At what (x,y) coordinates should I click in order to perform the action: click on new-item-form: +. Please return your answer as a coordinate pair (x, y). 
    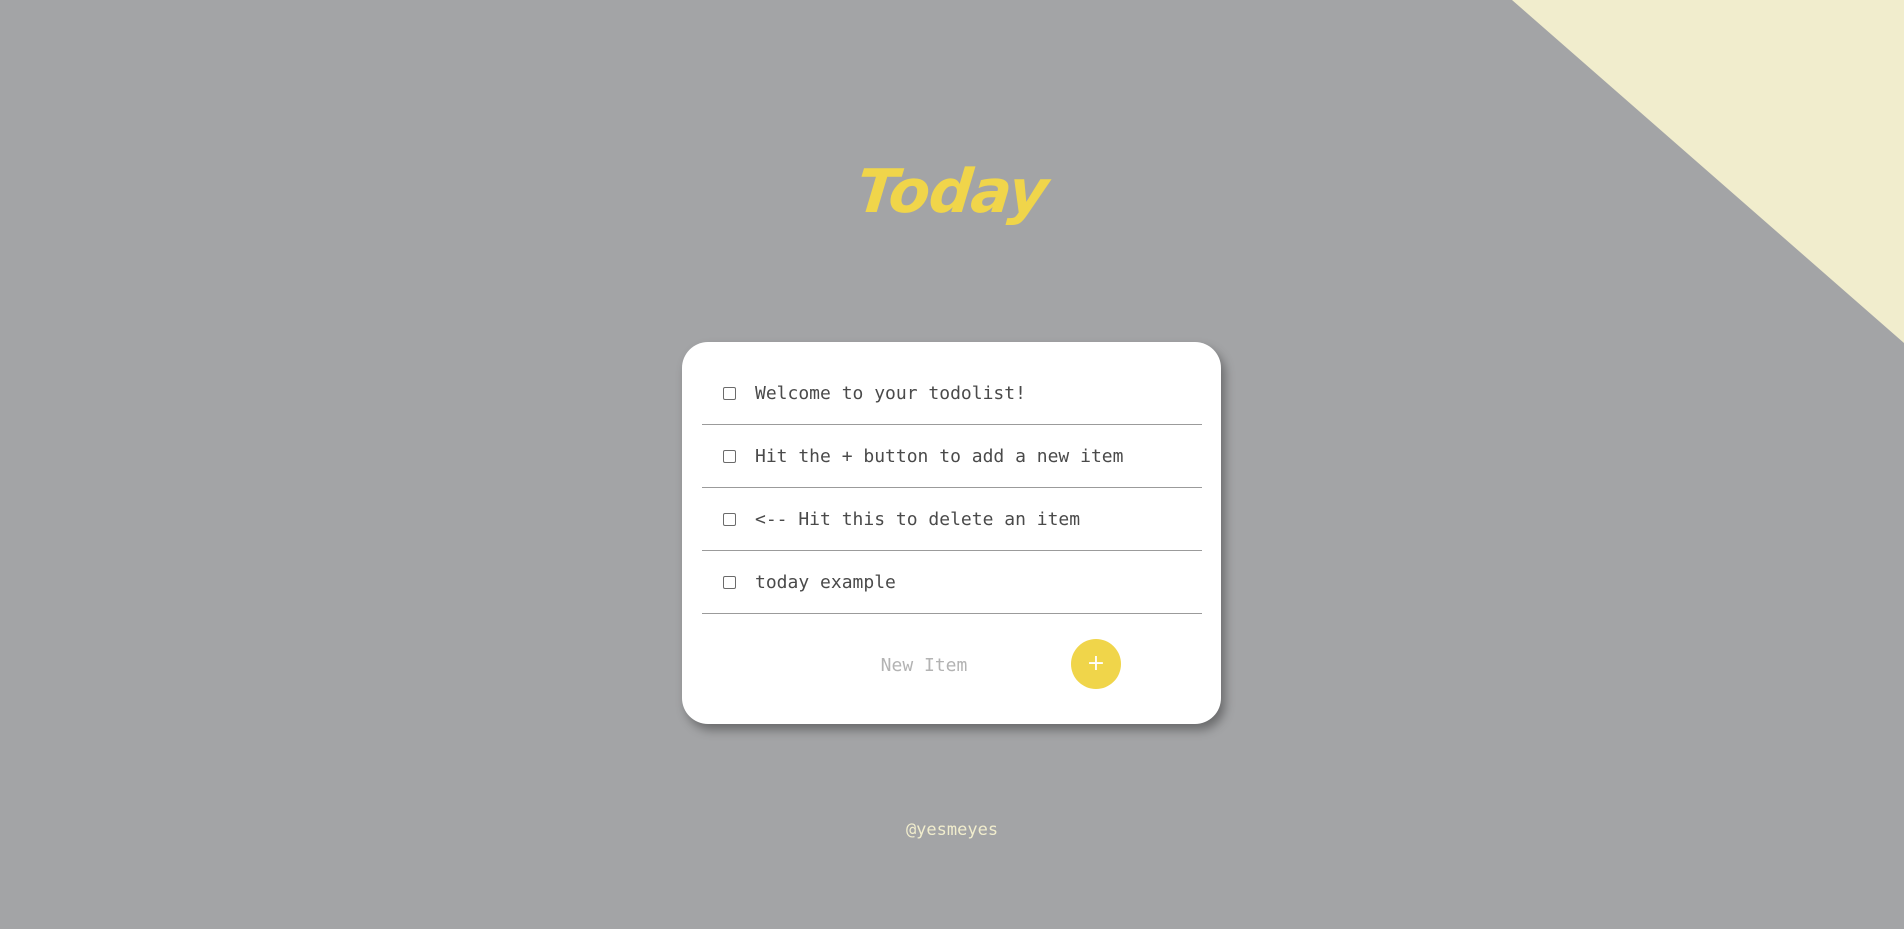
    Looking at the image, I should click on (951, 666).